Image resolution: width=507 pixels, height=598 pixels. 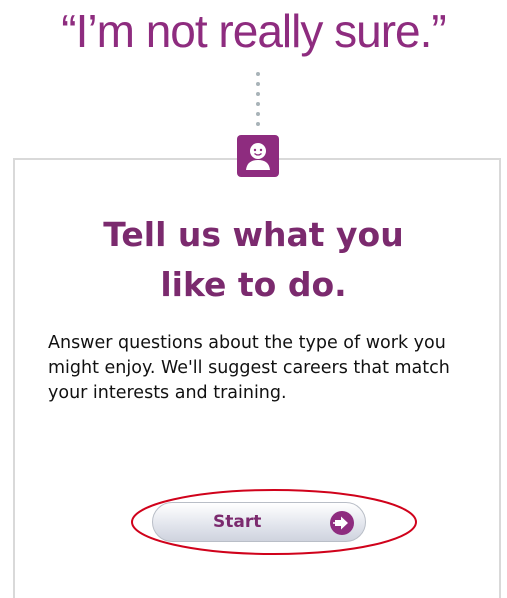 What do you see at coordinates (253, 31) in the screenshot?
I see `quote-text: “I’m not really sure.”` at bounding box center [253, 31].